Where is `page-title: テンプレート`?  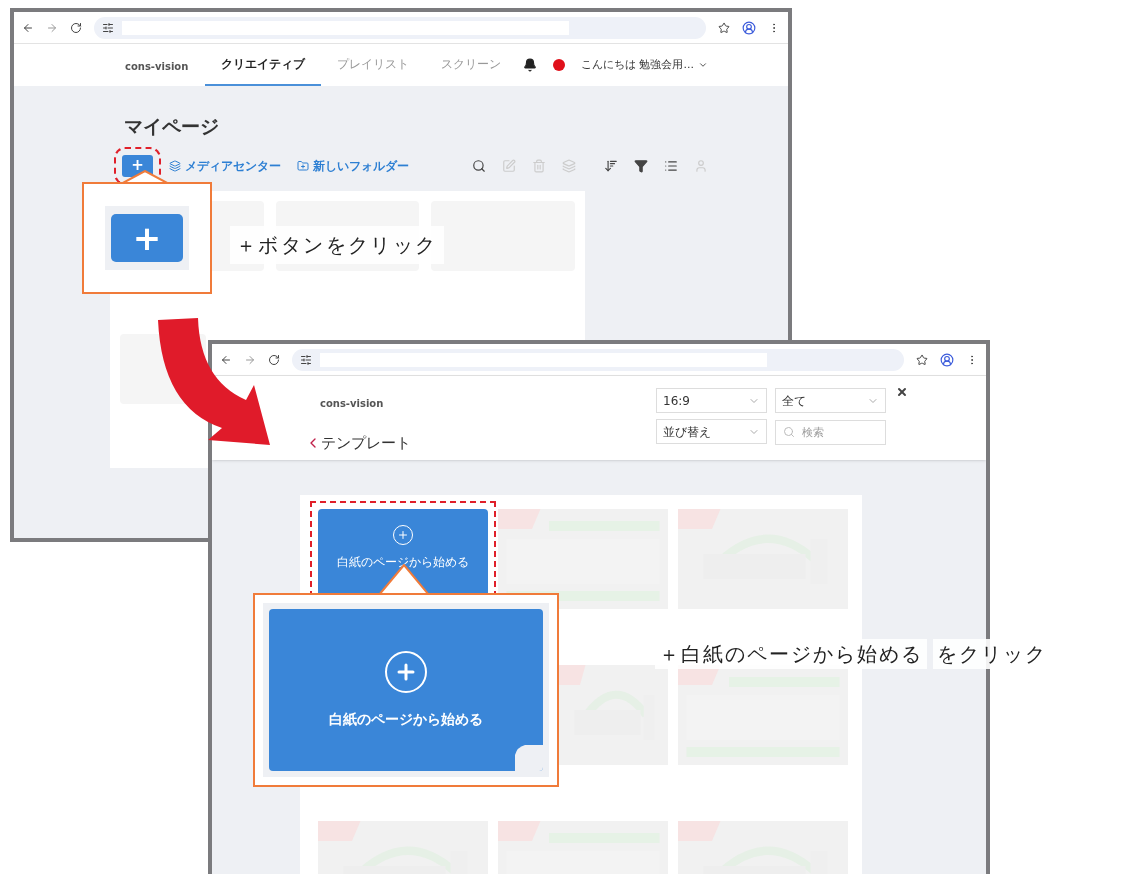
page-title: テンプレート is located at coordinates (366, 443).